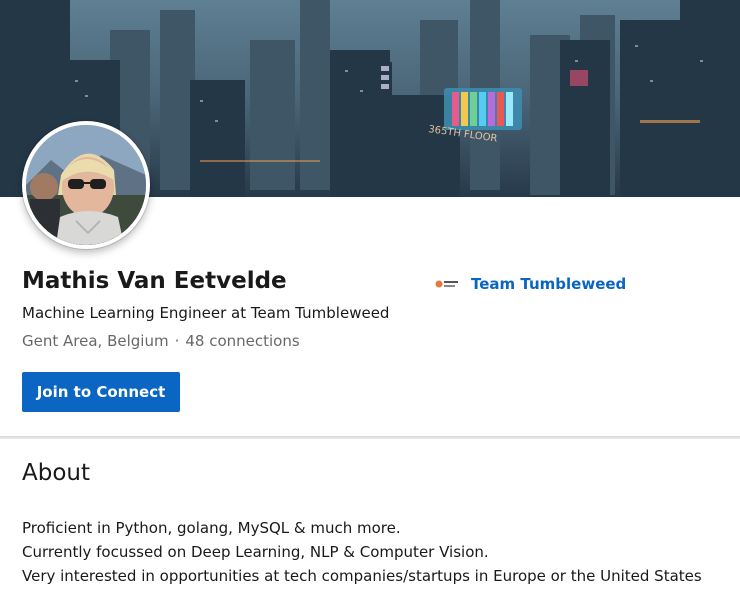  What do you see at coordinates (95, 341) in the screenshot?
I see `profile-location: Gent Area, Belgium` at bounding box center [95, 341].